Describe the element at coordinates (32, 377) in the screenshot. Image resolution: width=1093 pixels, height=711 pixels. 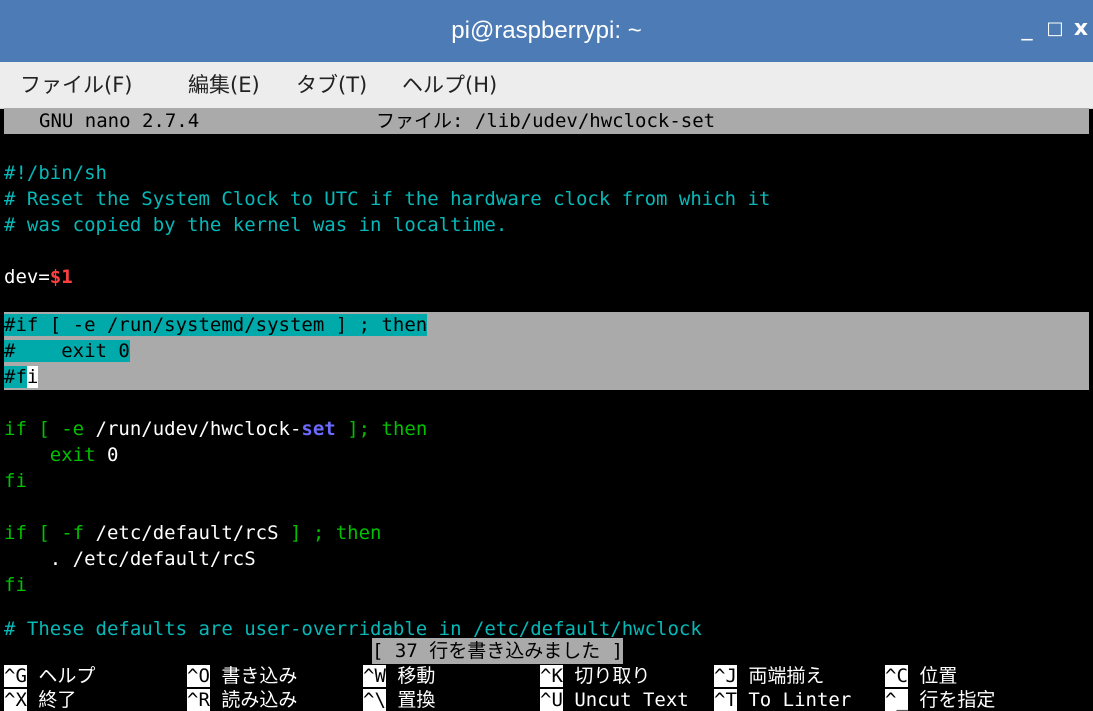
I see `text-cursor: i` at that location.